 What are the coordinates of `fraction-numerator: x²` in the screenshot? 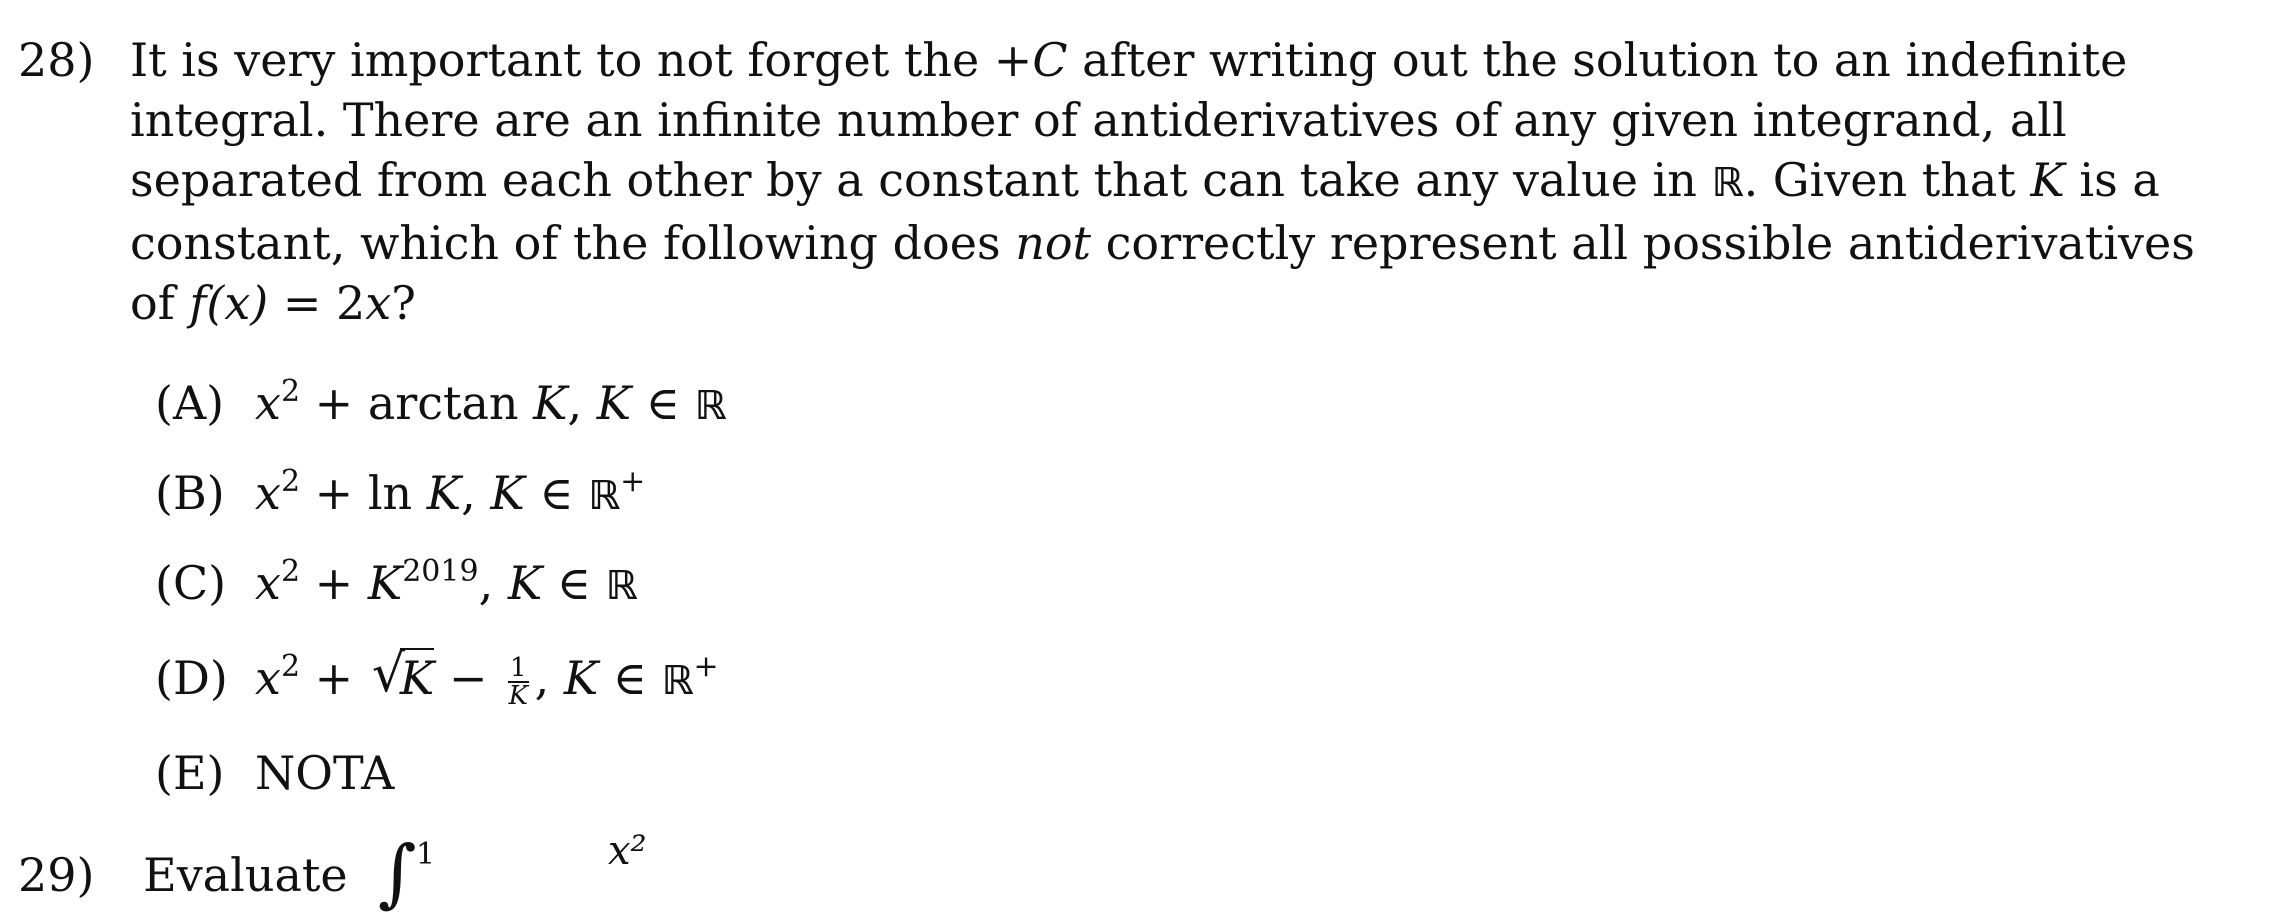 It's located at (627, 851).